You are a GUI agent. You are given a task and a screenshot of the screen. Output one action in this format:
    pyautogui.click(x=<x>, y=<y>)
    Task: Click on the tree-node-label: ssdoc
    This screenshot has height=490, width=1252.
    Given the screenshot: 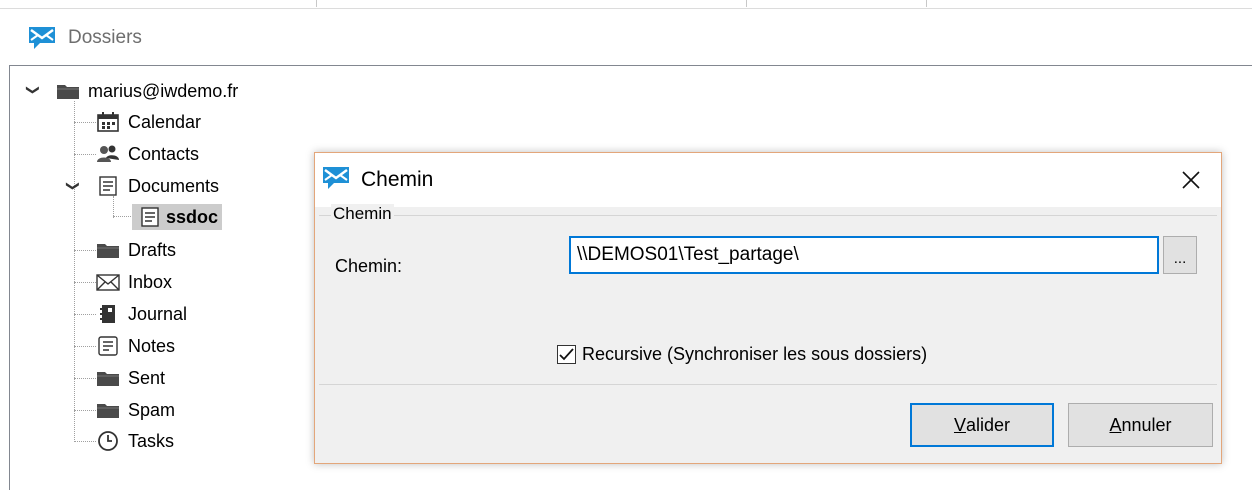 What is the action you would take?
    pyautogui.click(x=192, y=217)
    